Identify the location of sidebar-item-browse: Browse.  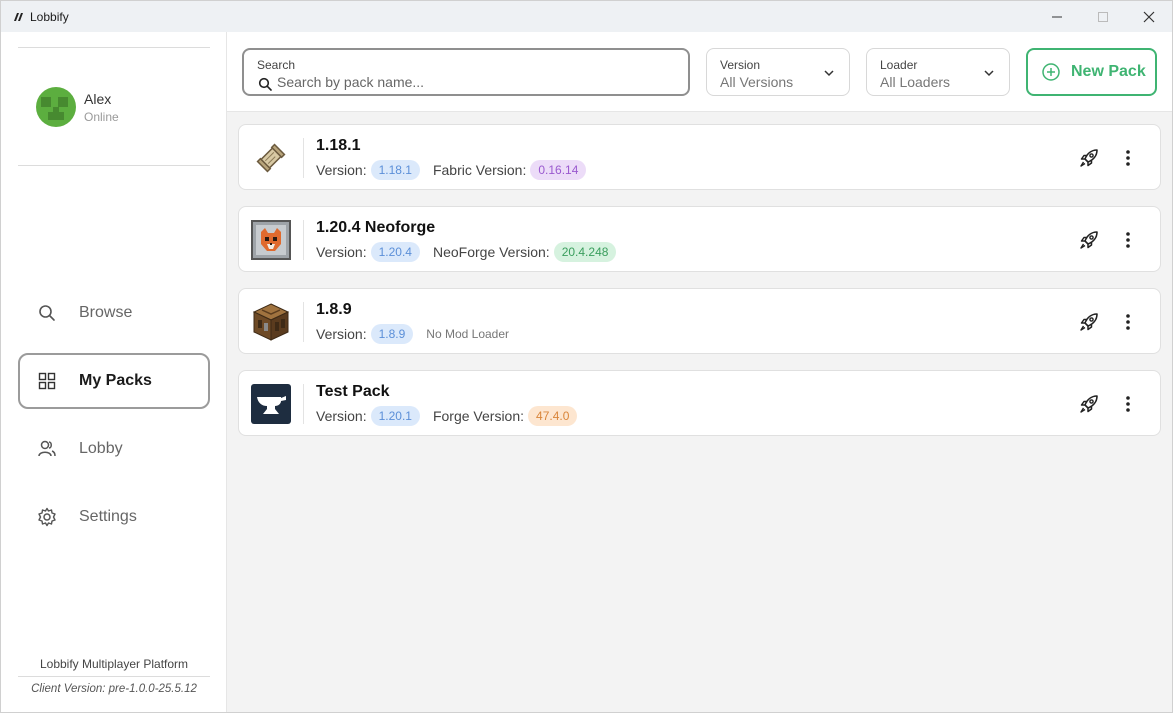
(114, 313).